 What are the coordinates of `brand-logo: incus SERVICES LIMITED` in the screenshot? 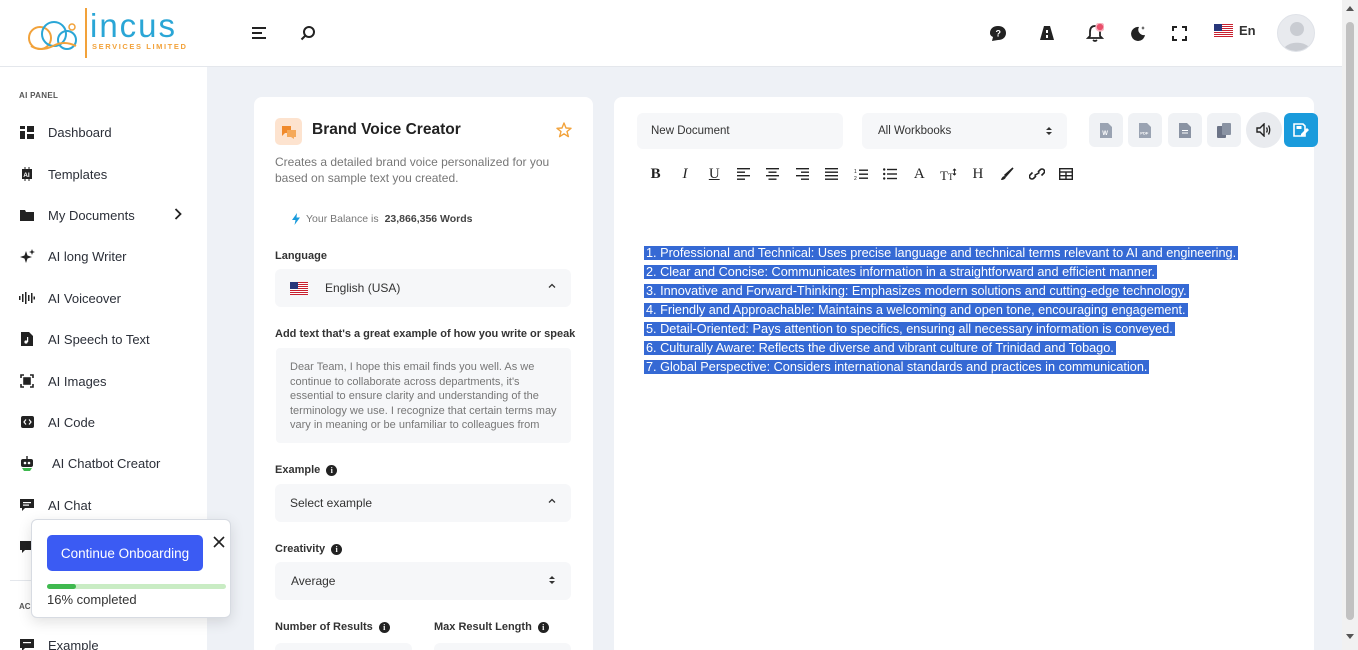 It's located at (108, 33).